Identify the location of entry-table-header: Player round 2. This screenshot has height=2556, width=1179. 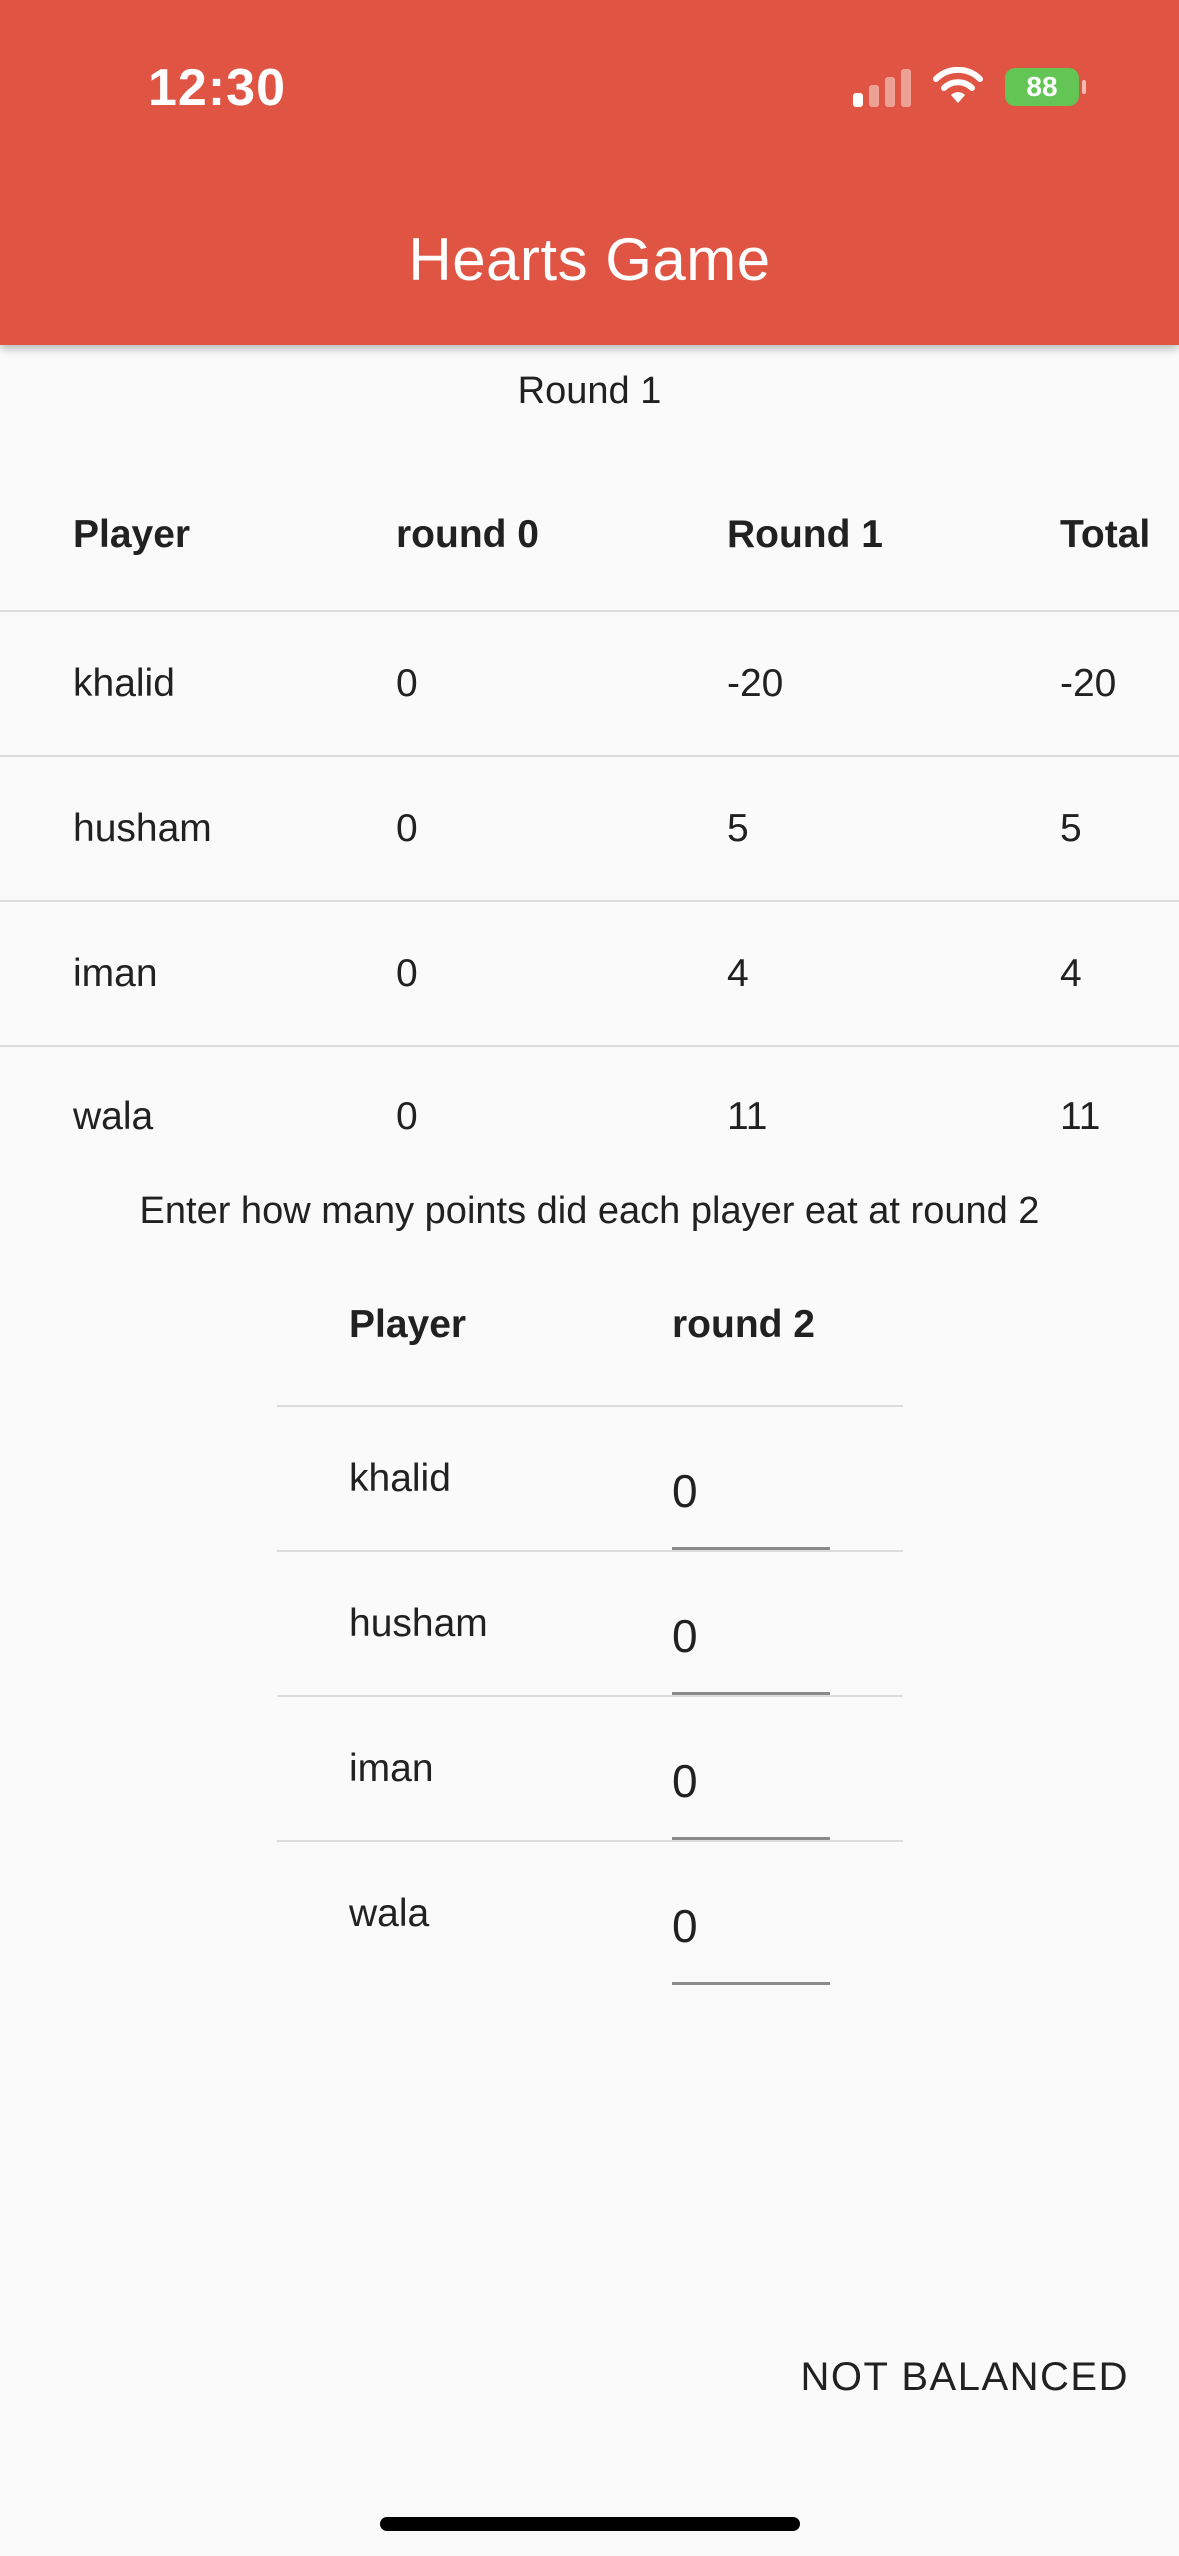
(590, 1326).